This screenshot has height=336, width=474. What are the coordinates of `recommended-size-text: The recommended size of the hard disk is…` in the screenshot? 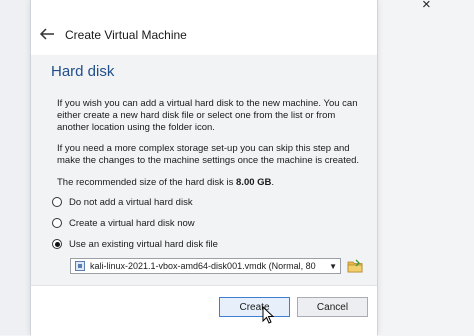 It's located at (165, 182).